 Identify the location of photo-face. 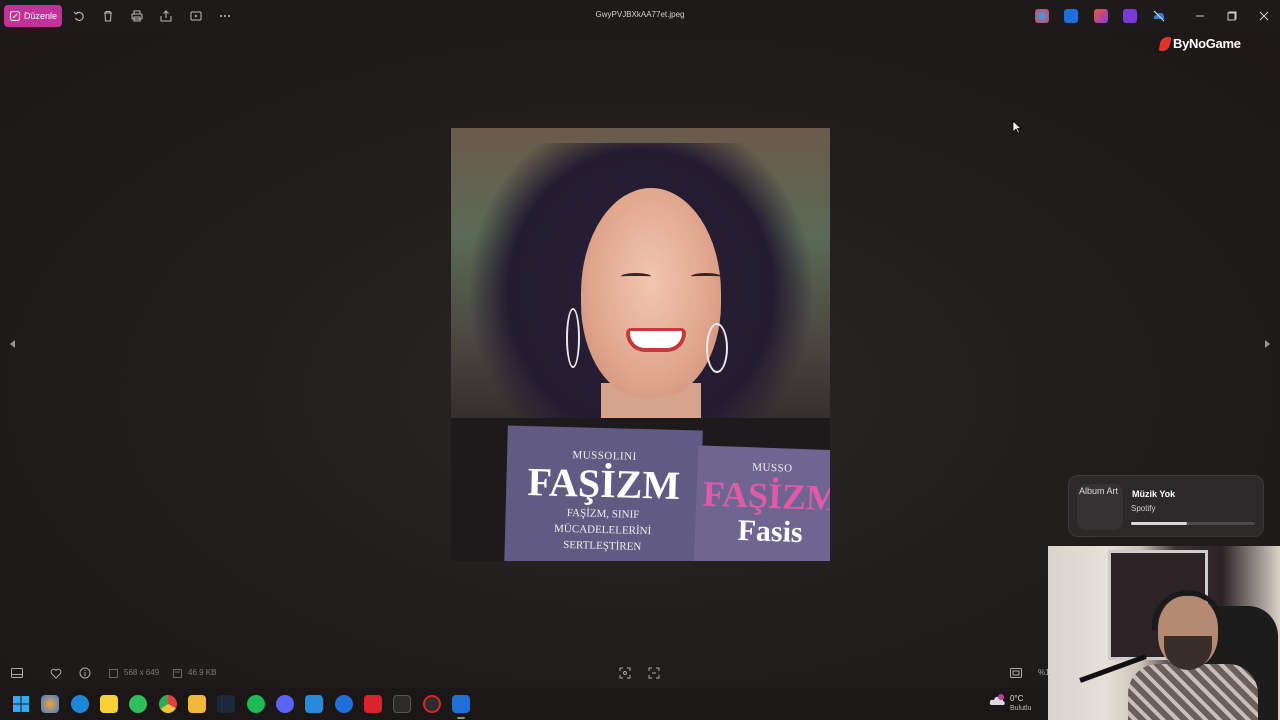
(651, 293).